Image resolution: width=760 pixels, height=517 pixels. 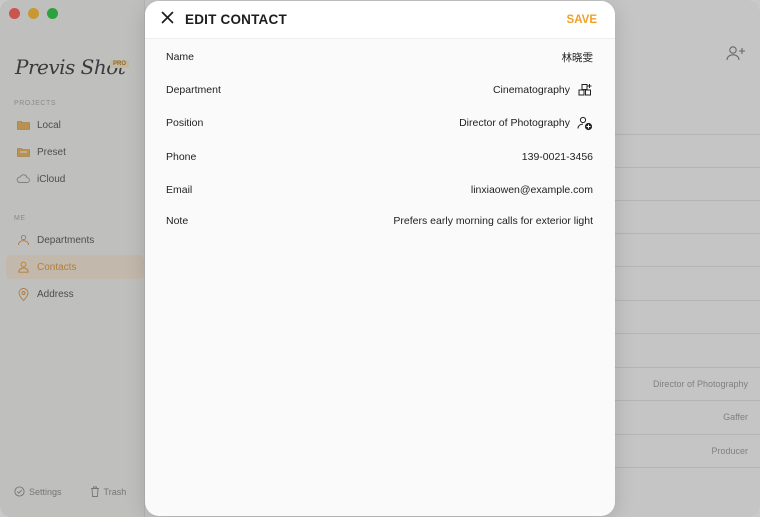 What do you see at coordinates (578, 57) in the screenshot?
I see `name-field: 林晓雯` at bounding box center [578, 57].